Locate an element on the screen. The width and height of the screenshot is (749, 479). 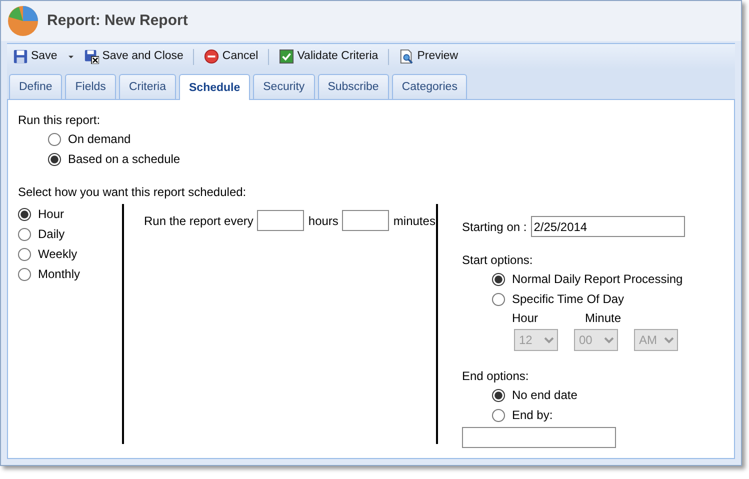
hour-label: Hour is located at coordinates (526, 319).